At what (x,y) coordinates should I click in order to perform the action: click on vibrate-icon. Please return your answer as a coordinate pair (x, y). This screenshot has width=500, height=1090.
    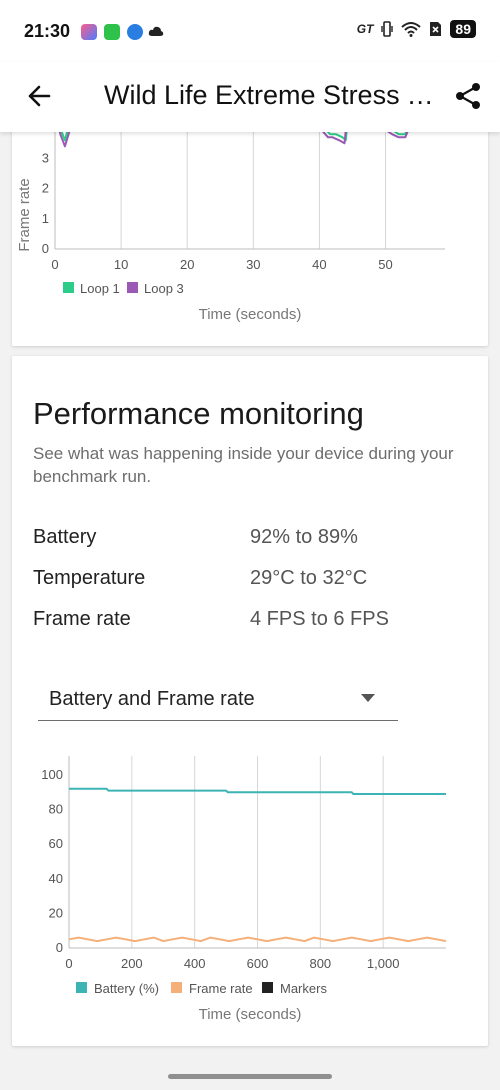
    Looking at the image, I should click on (387, 29).